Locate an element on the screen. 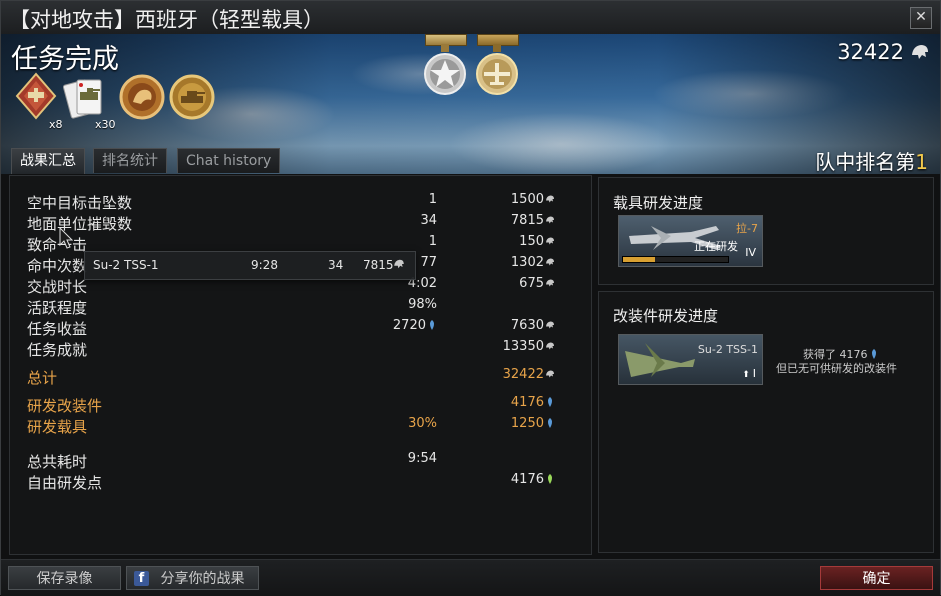  stat-reward: 1302 is located at coordinates (533, 262).